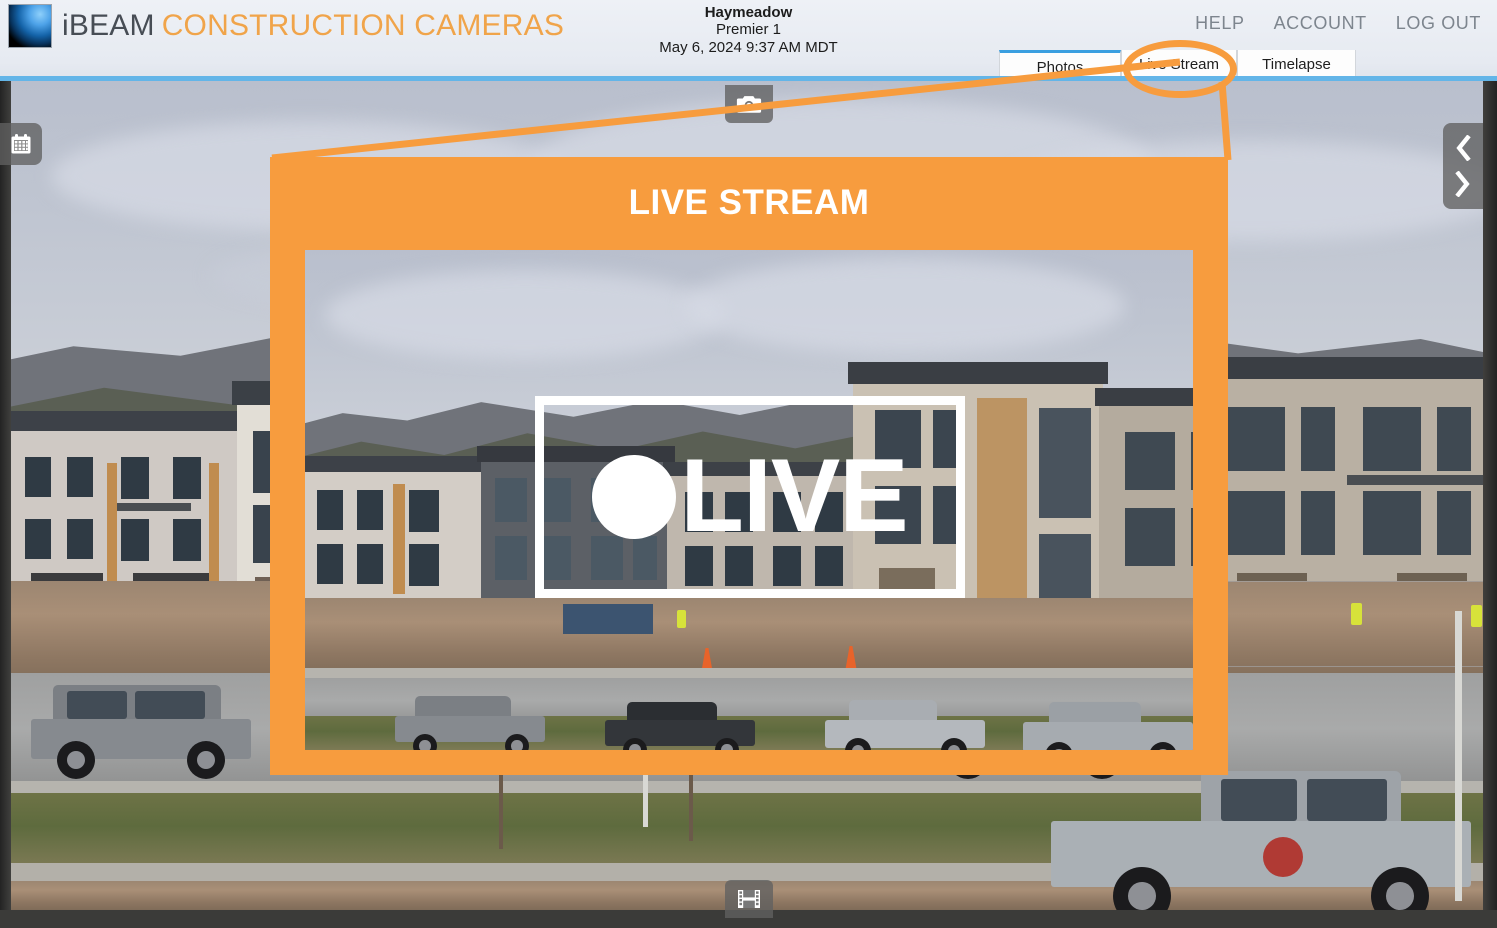  I want to click on viewer-left-letterbox, so click(5, 504).